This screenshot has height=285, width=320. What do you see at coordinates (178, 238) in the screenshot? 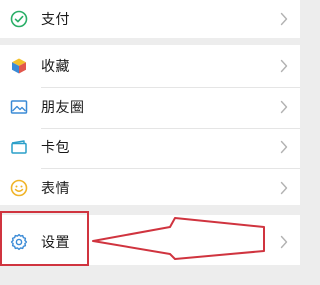
I see `annotation-arrow-icon` at bounding box center [178, 238].